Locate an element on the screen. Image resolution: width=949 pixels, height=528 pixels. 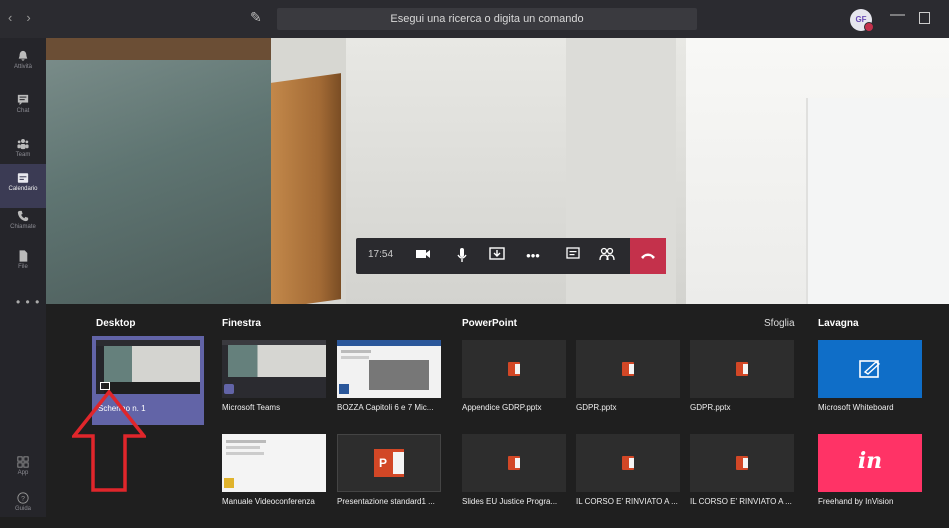
rail-item-help: ? Guida is located at coordinates (23, 506).